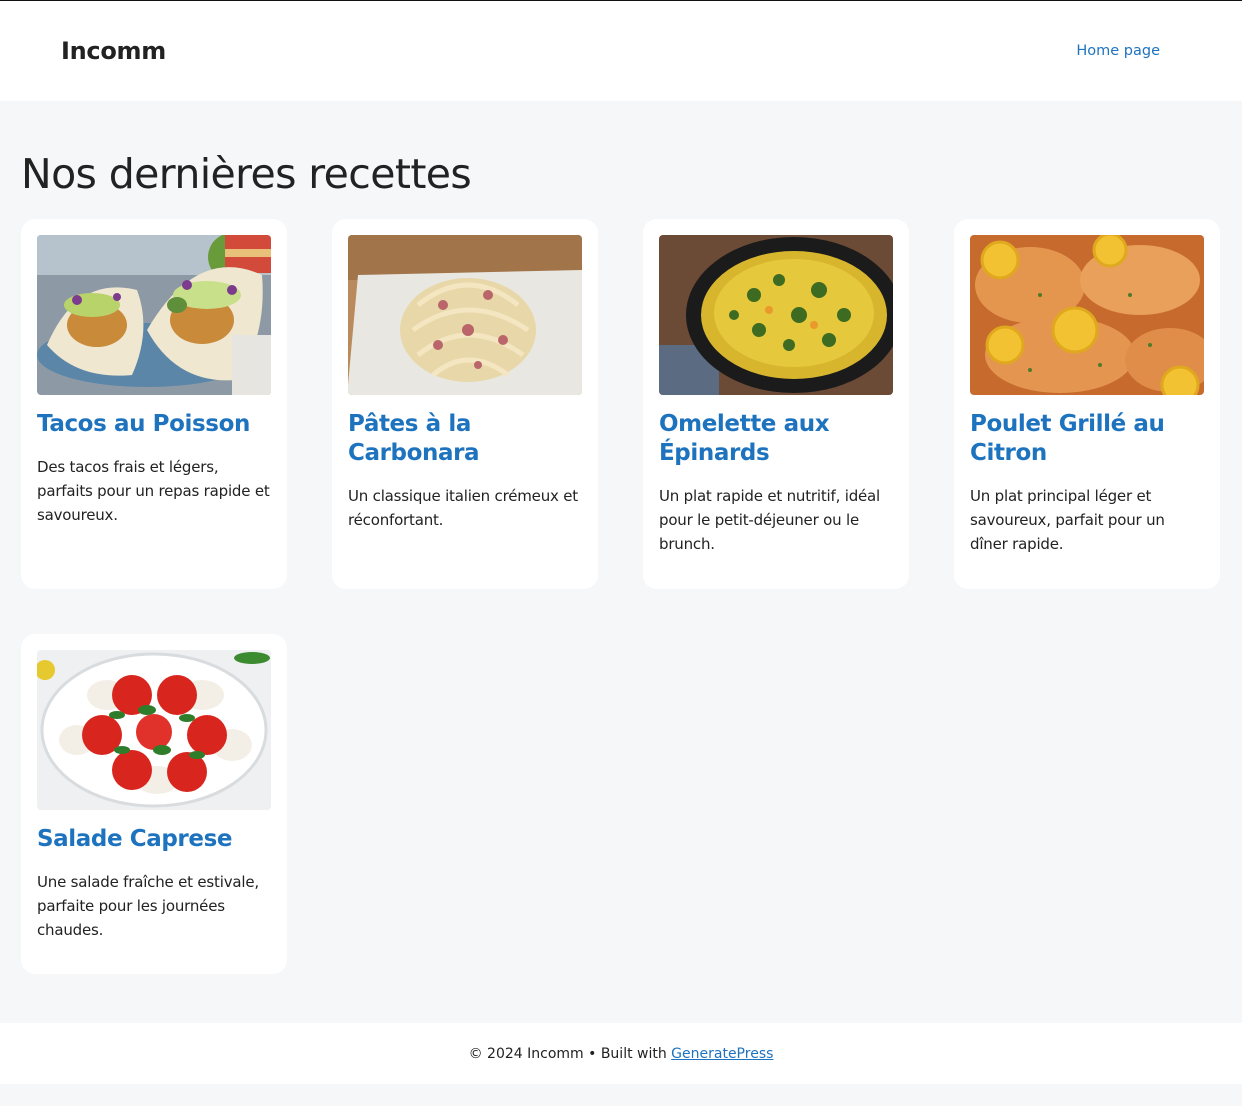  I want to click on site-header: Incomm Home page, so click(621, 51).